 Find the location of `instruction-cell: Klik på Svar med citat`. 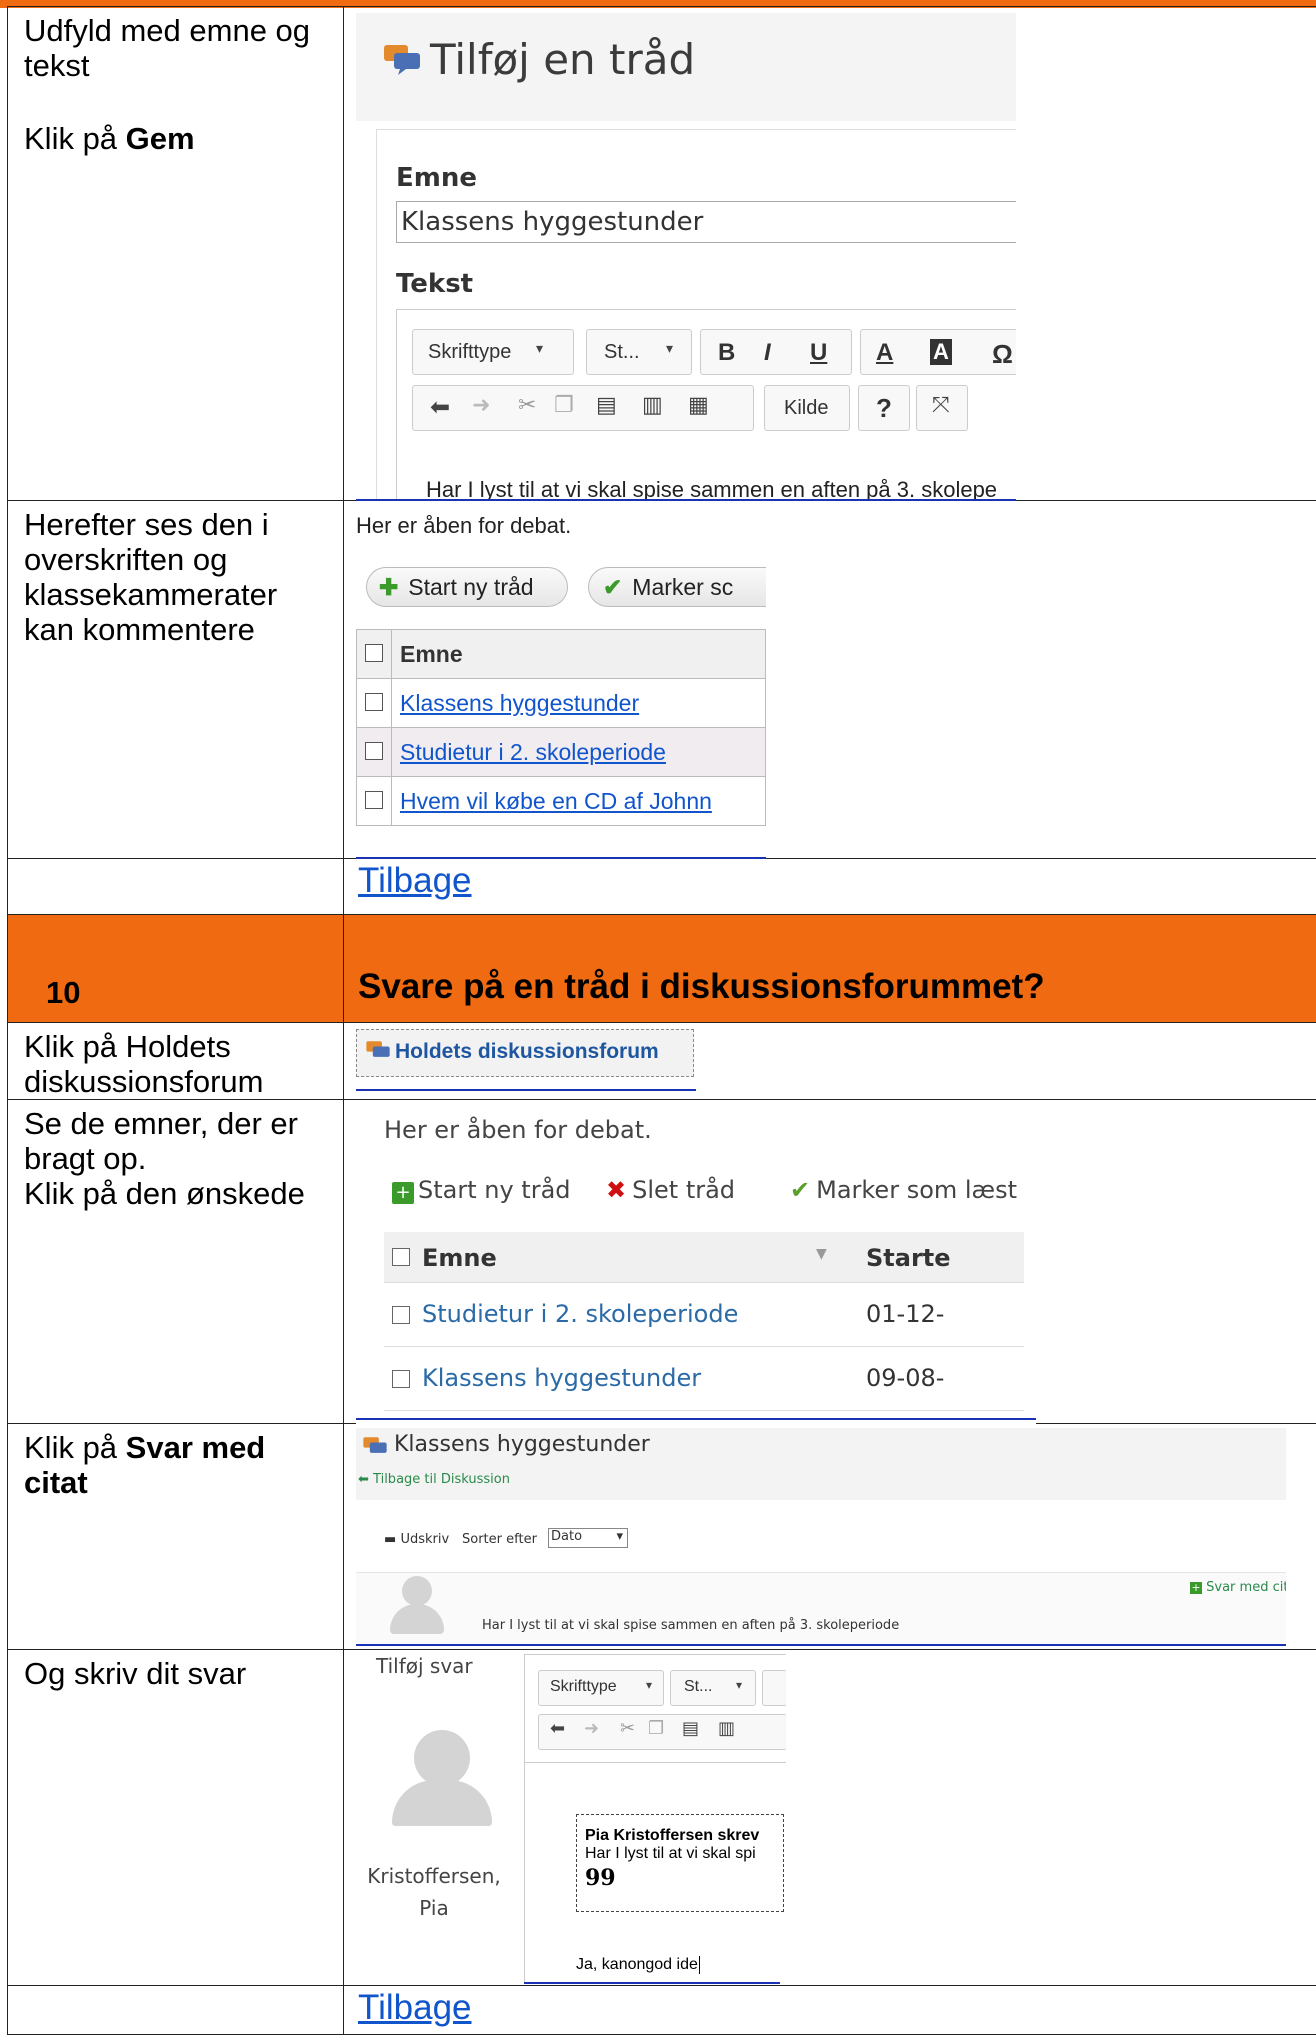

instruction-cell: Klik på Svar med citat is located at coordinates (175, 1536).